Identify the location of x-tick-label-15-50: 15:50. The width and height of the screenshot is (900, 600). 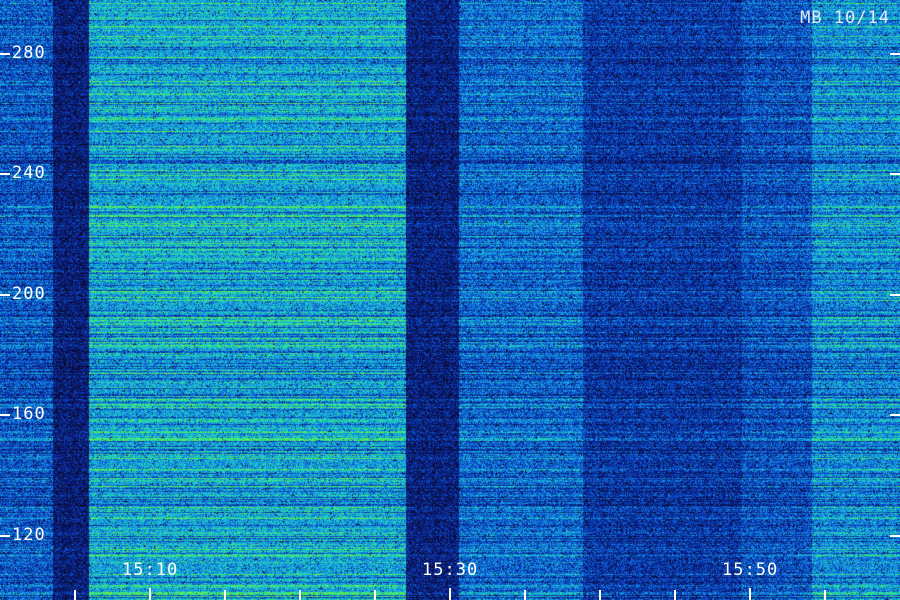
(750, 570).